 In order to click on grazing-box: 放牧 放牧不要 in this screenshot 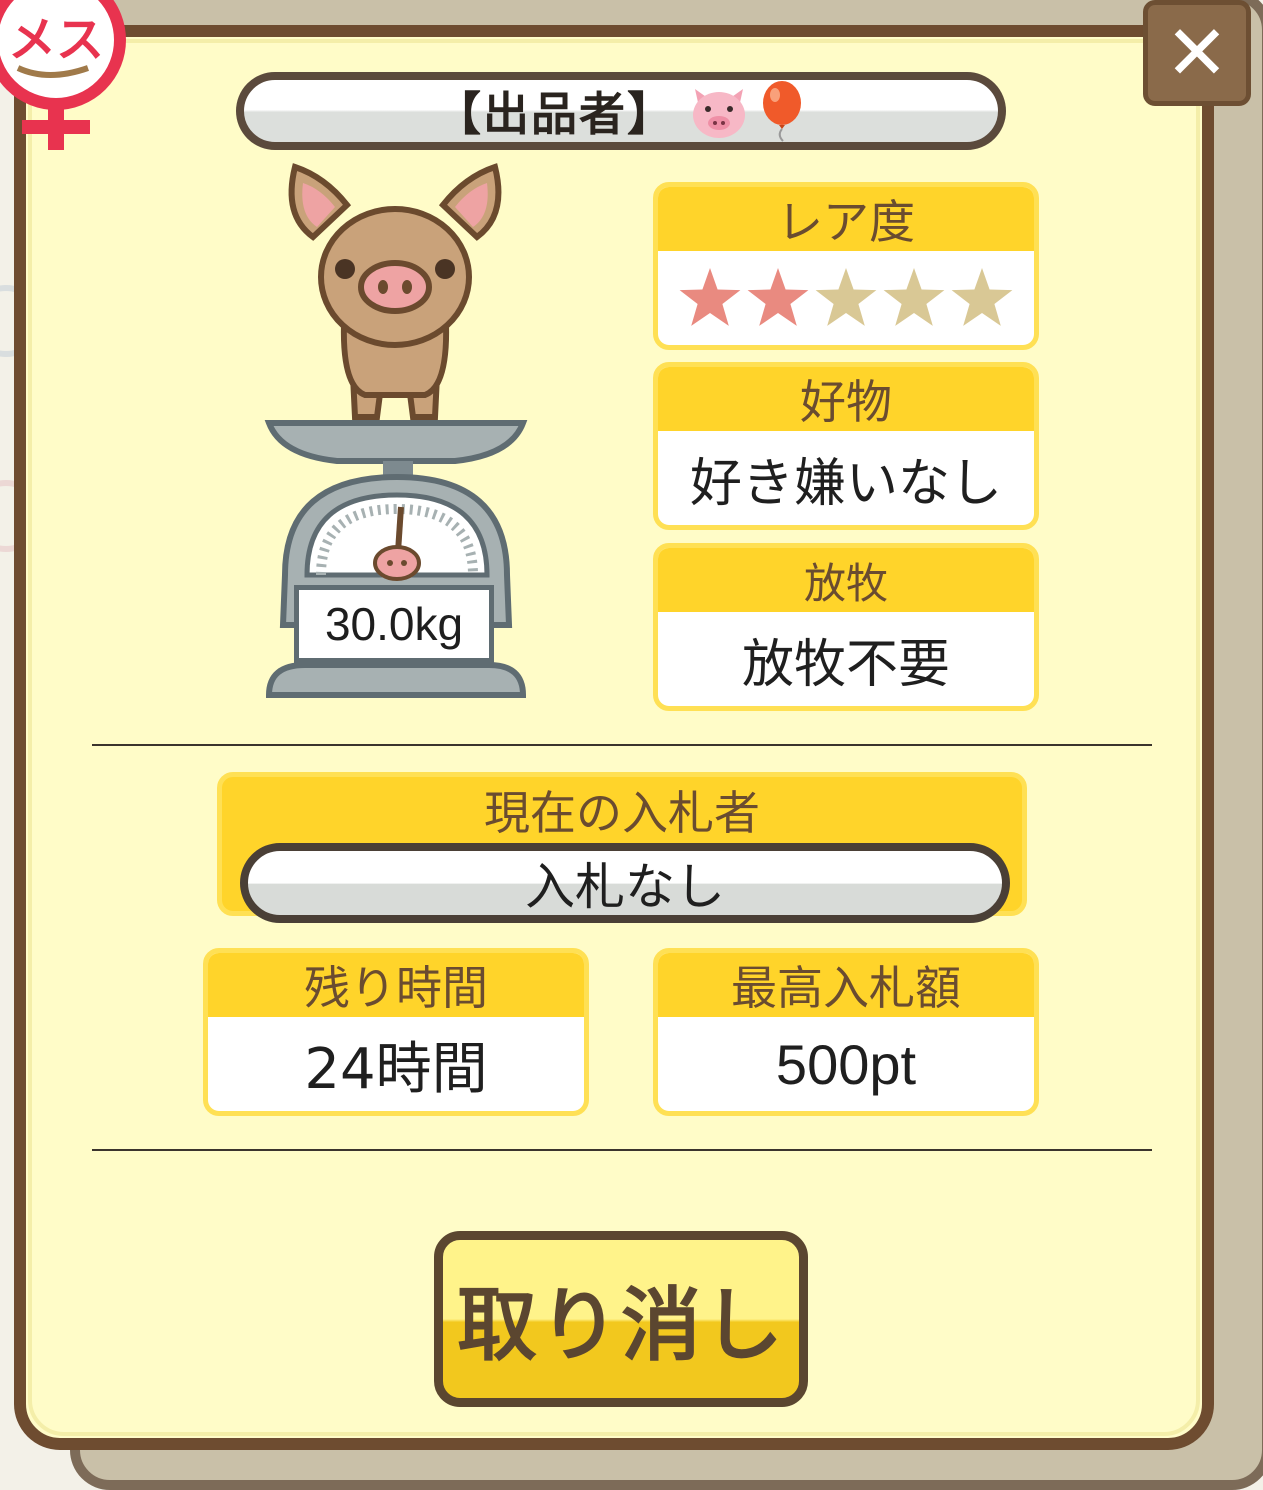, I will do `click(846, 627)`.